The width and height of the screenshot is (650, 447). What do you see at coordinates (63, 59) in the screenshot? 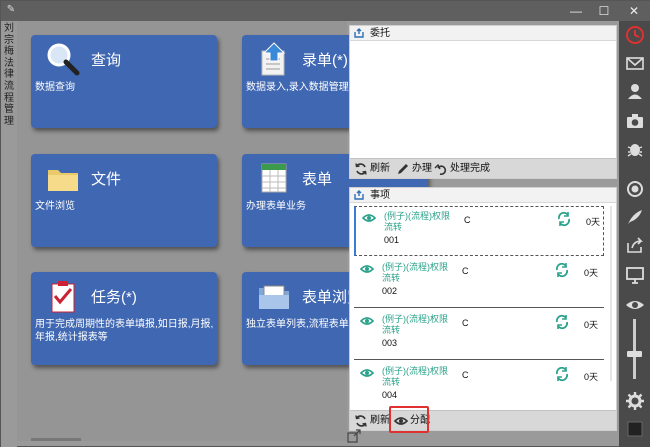
I see `magnifier-icon` at bounding box center [63, 59].